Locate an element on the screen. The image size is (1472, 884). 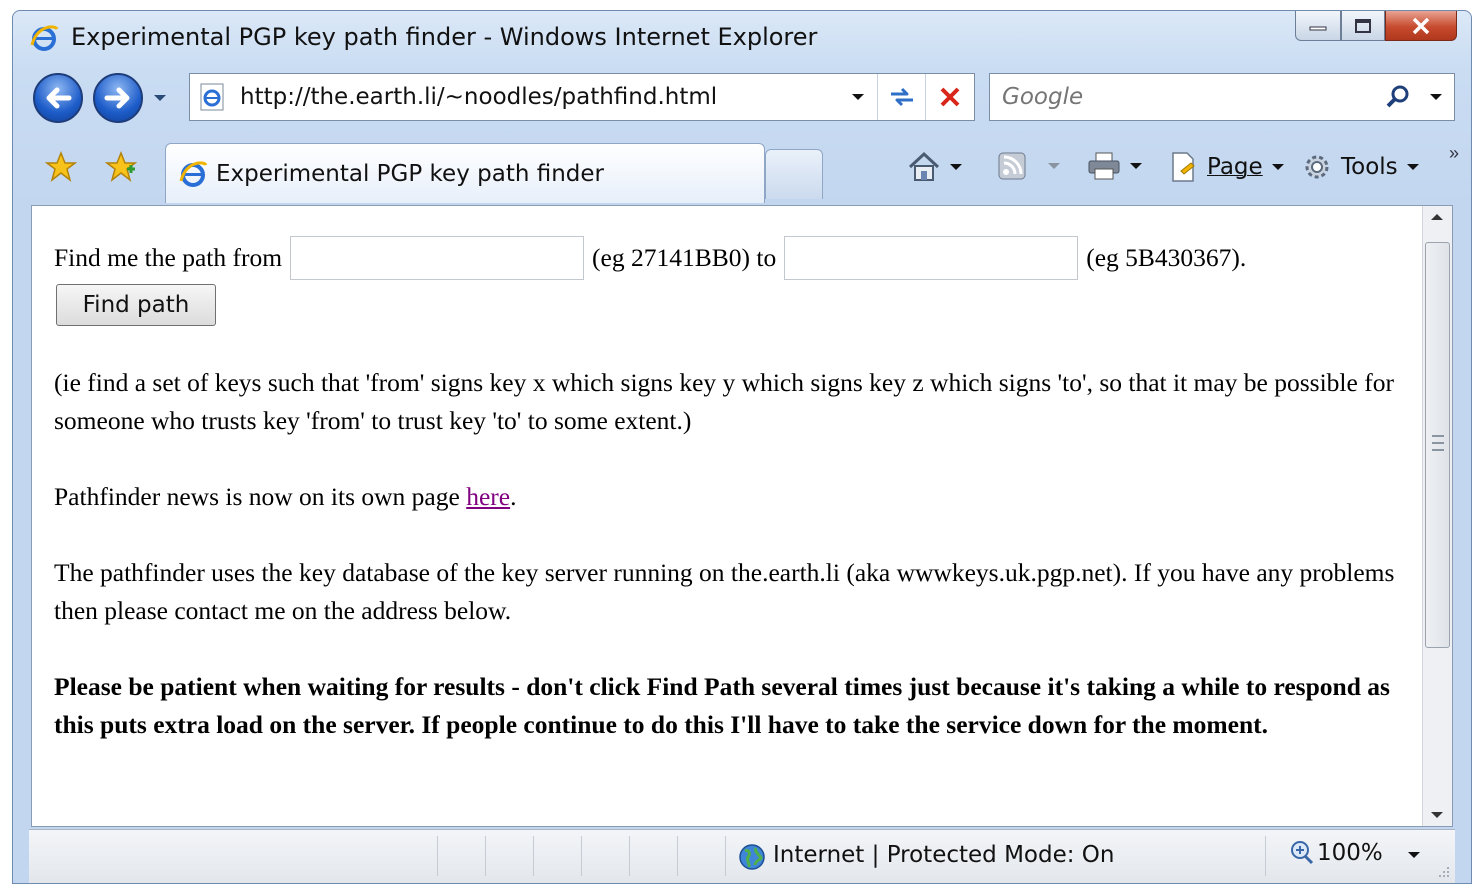
tools-gear-icon is located at coordinates (1317, 167).